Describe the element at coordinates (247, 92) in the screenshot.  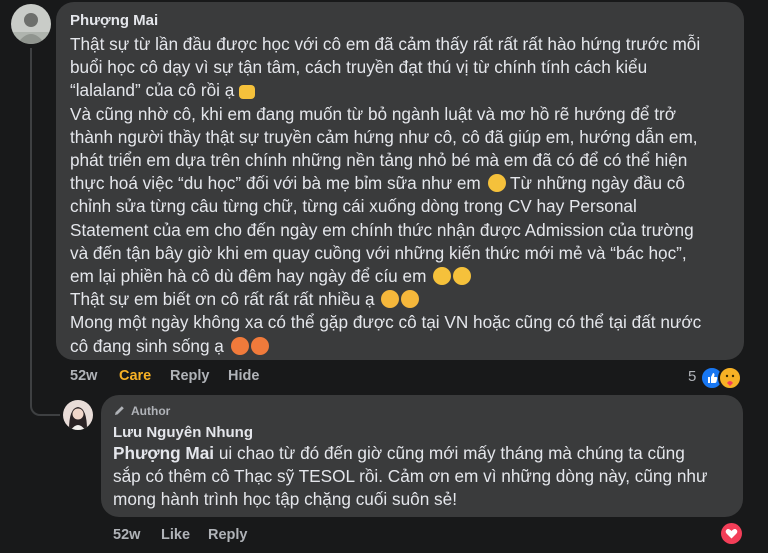
I see `heart-hands-emoji-icon` at that location.